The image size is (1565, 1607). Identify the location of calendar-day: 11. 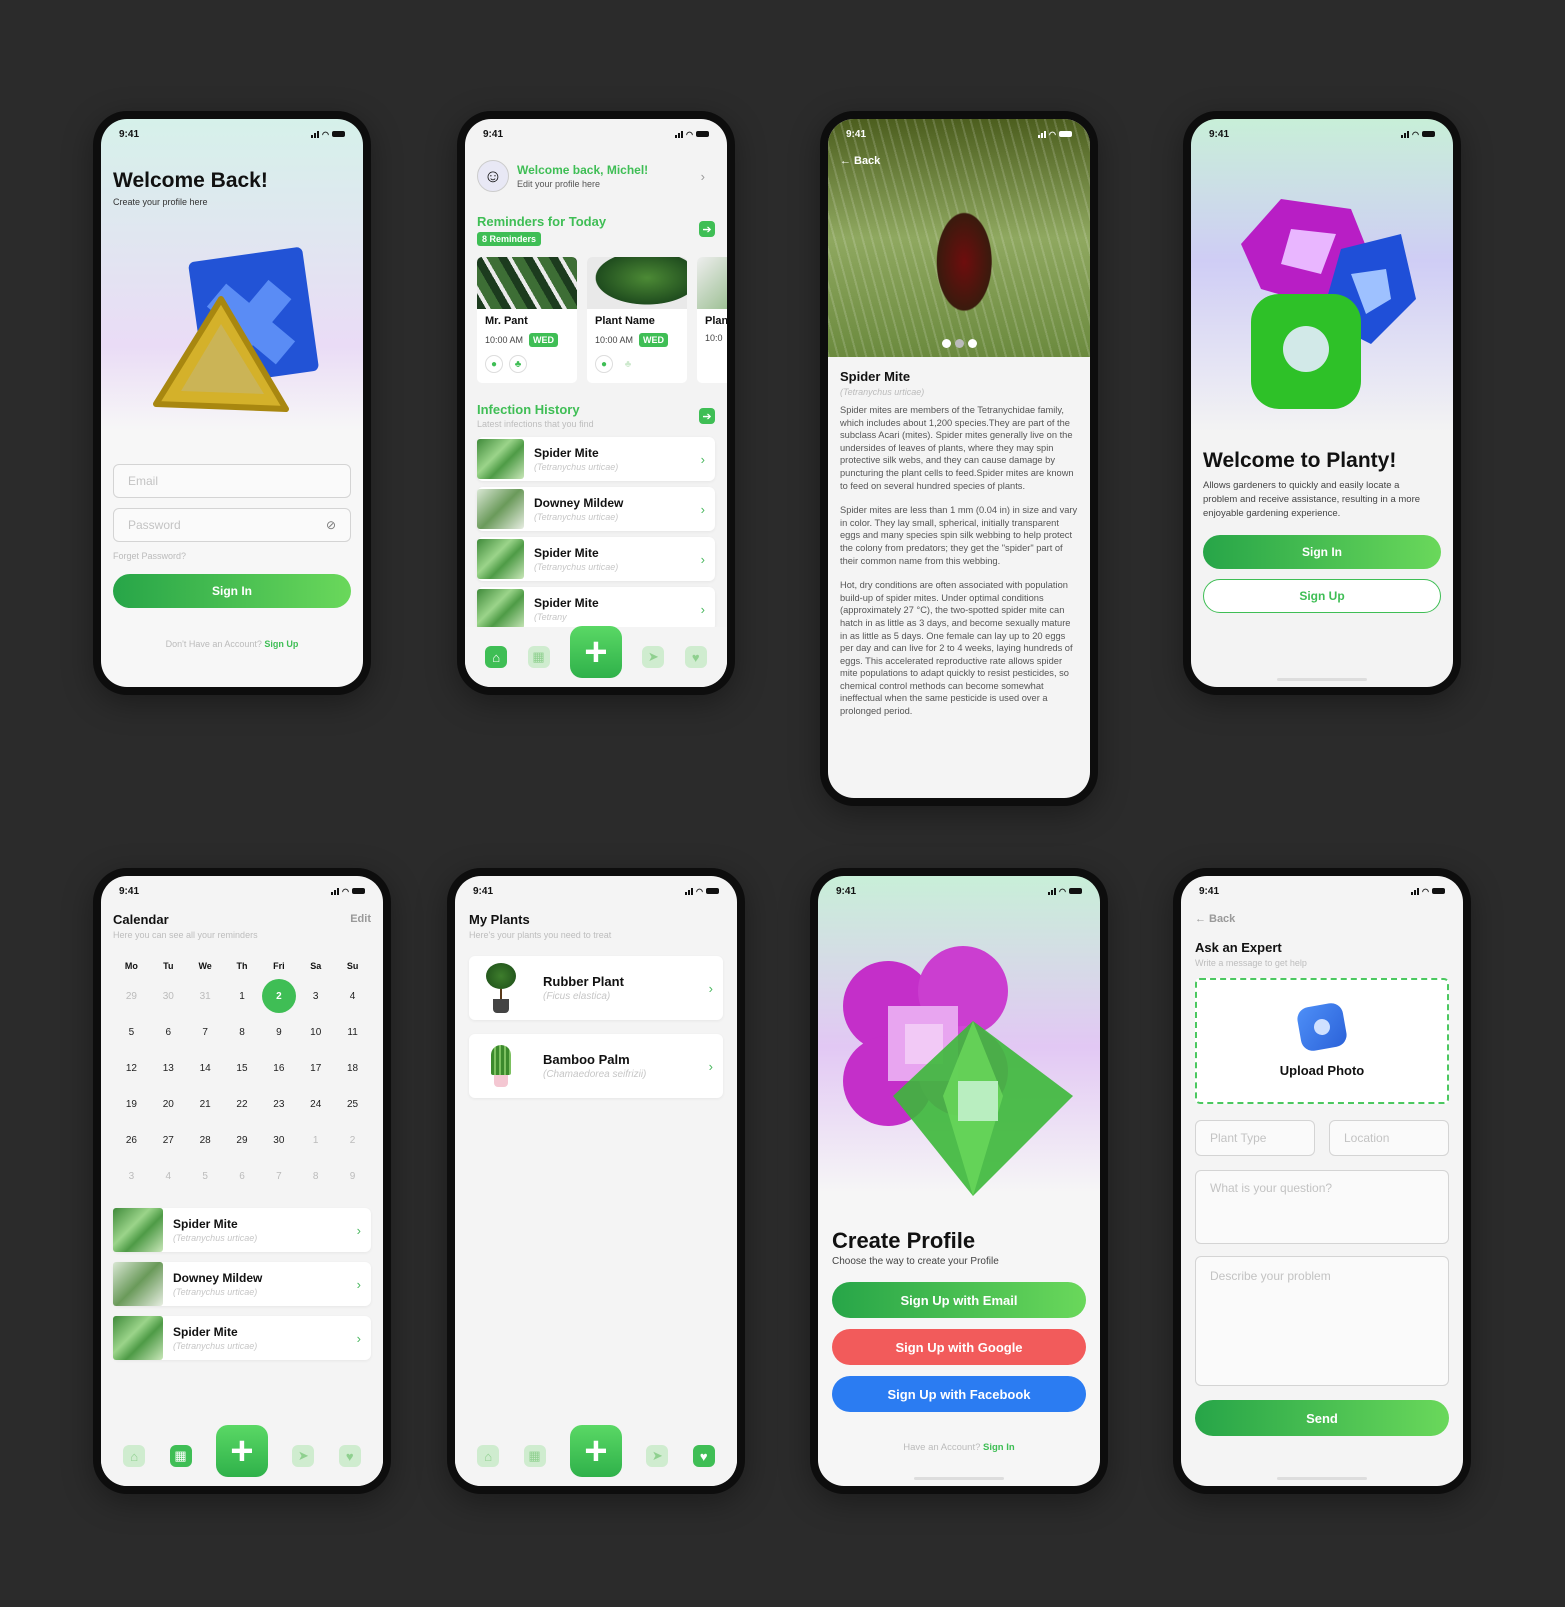
(352, 1032).